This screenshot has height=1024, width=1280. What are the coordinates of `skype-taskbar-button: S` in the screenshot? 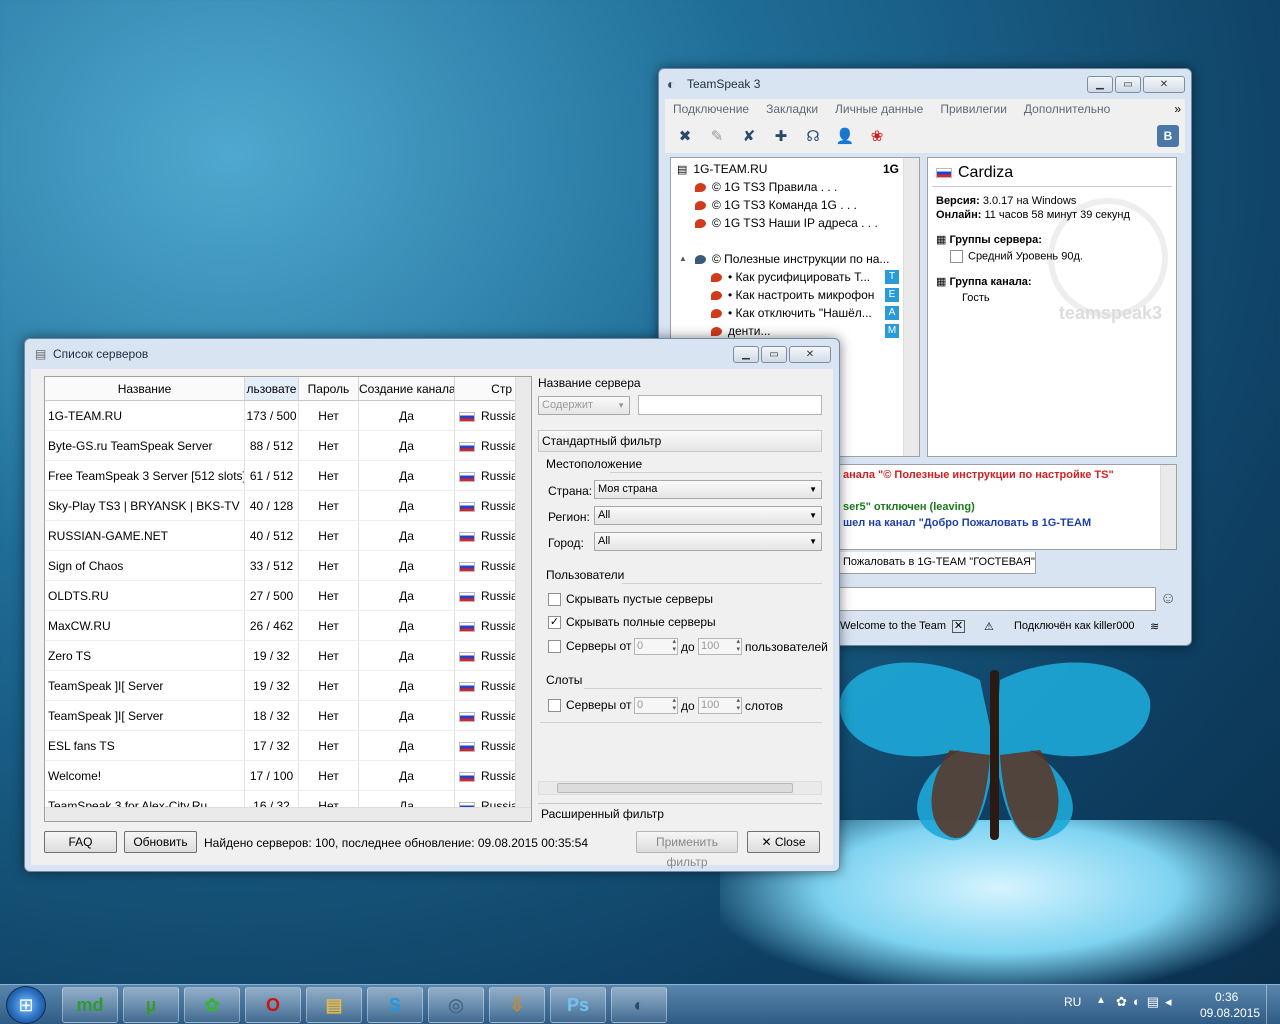 It's located at (395, 1005).